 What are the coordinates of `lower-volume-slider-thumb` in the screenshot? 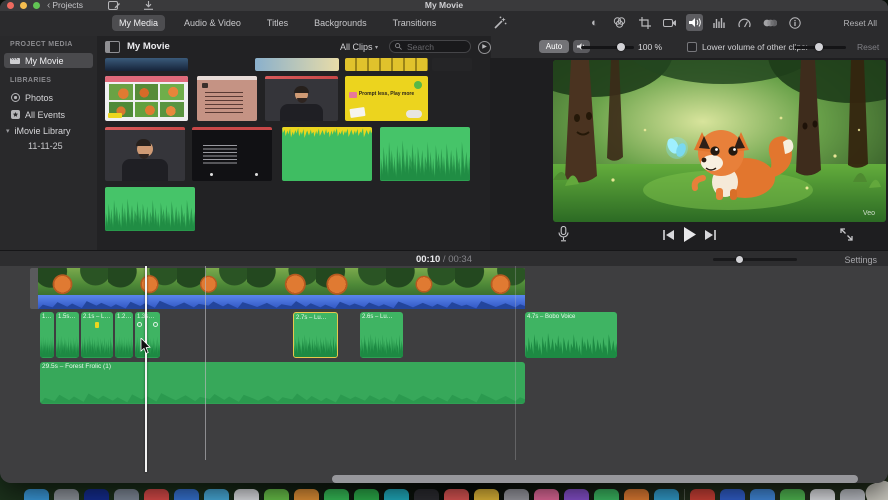 It's located at (819, 47).